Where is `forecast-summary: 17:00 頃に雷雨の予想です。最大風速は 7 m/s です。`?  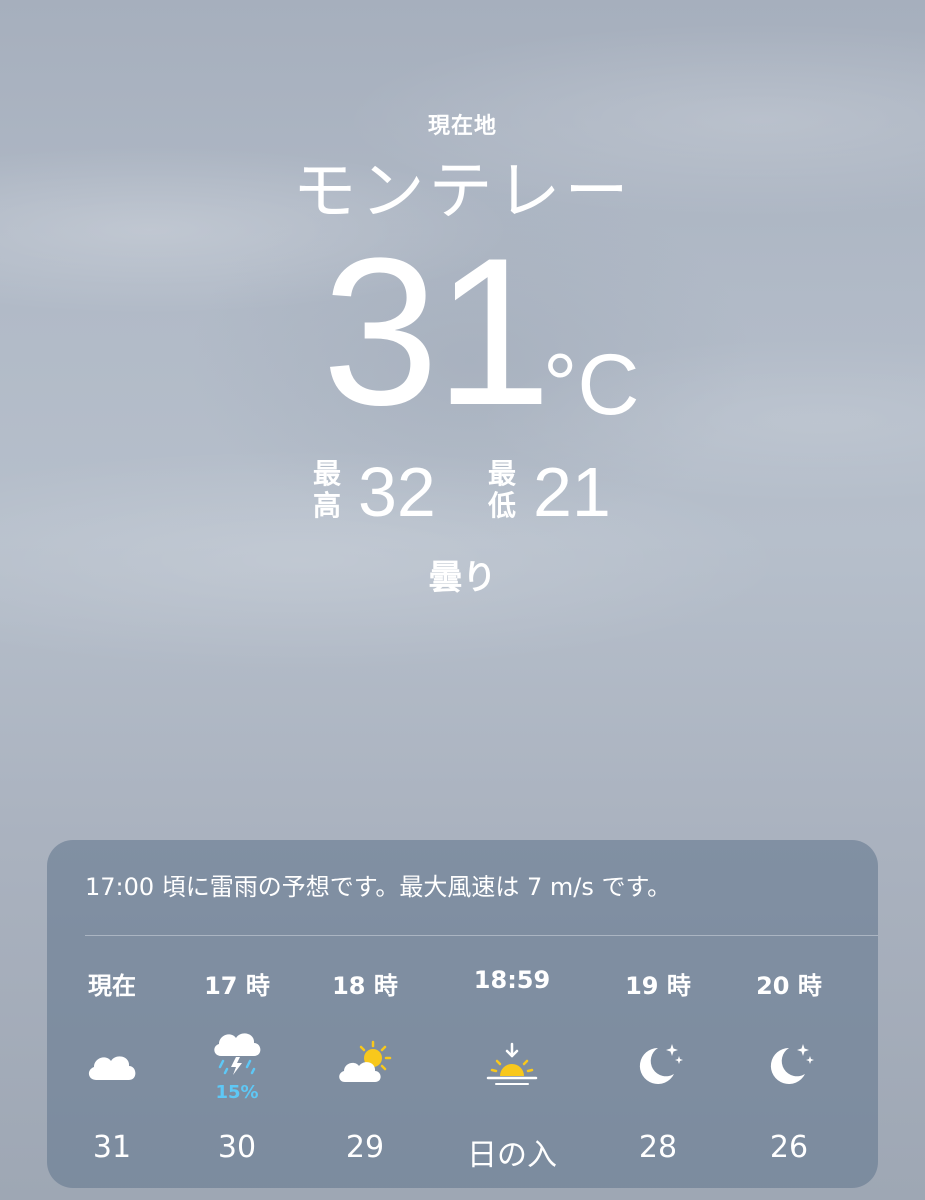 forecast-summary: 17:00 頃に雷雨の予想です。最大風速は 7 m/s です。 is located at coordinates (378, 887).